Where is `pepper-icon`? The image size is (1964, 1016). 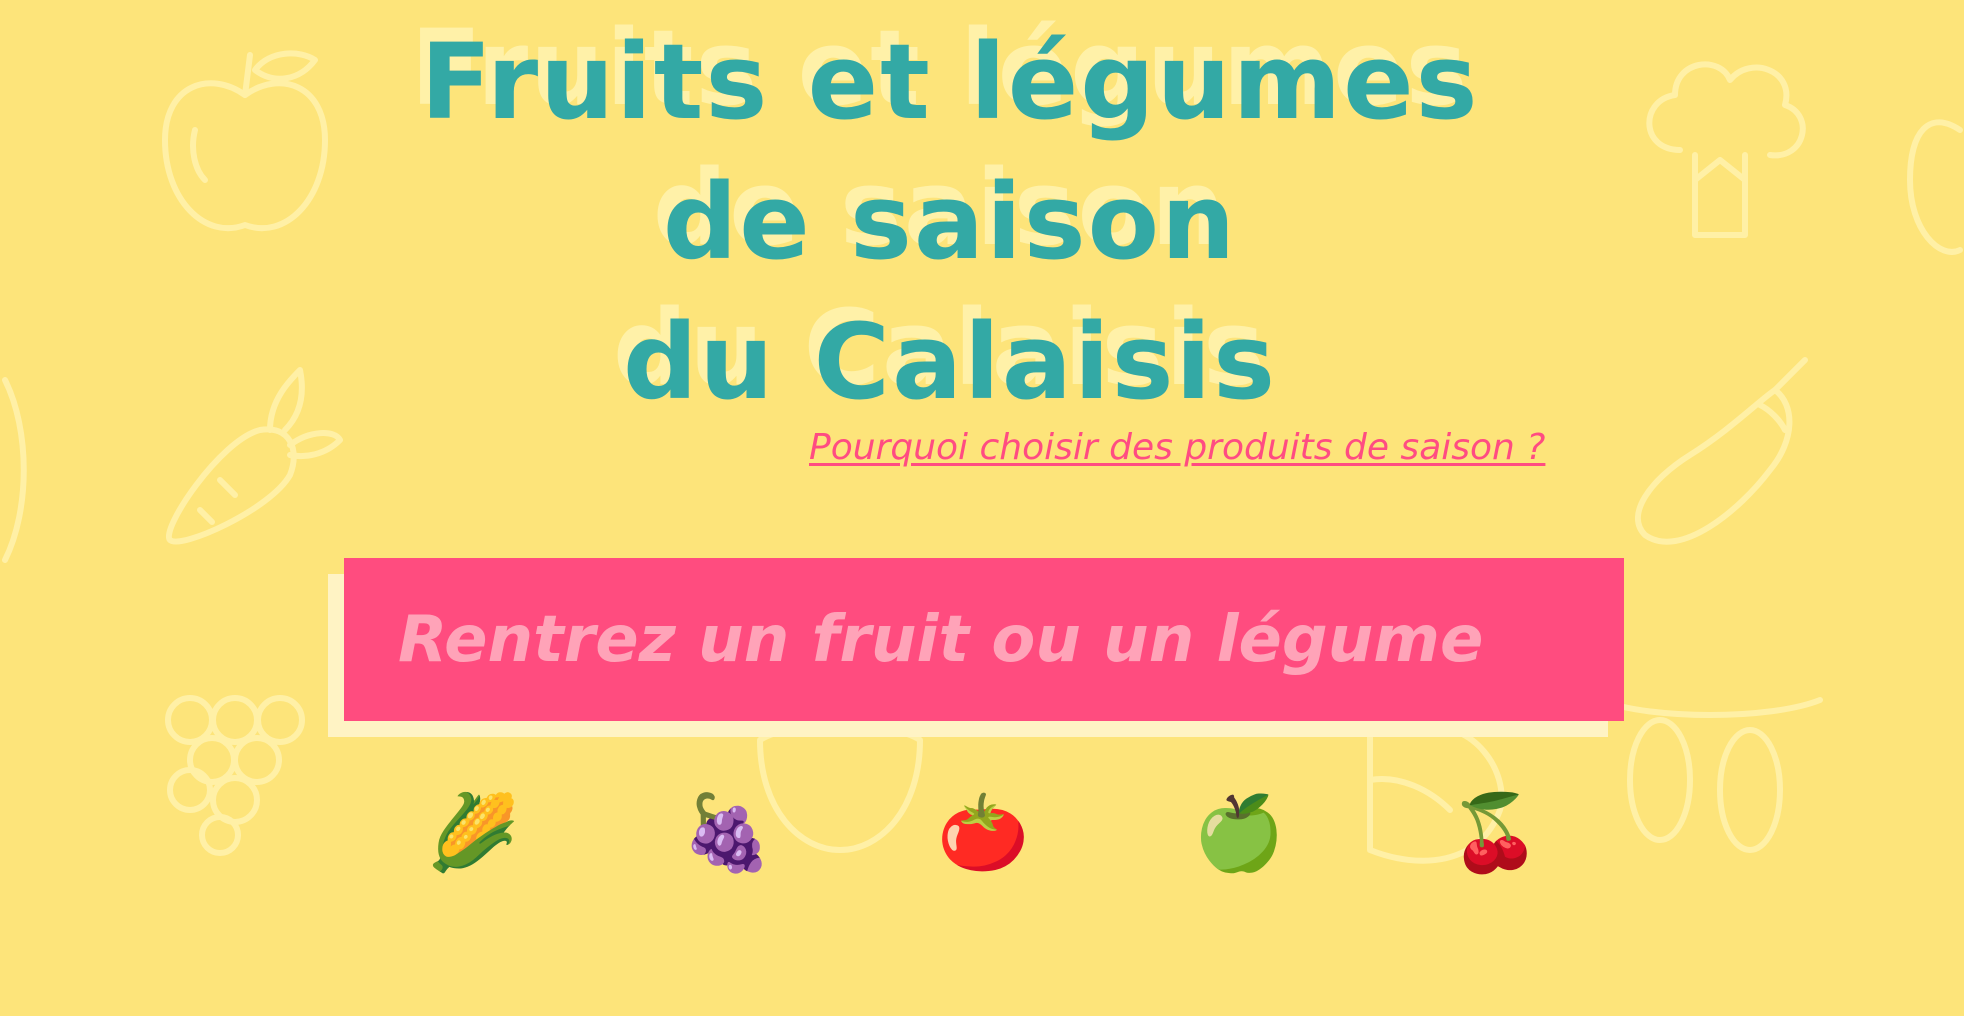 pepper-icon is located at coordinates (14, 470).